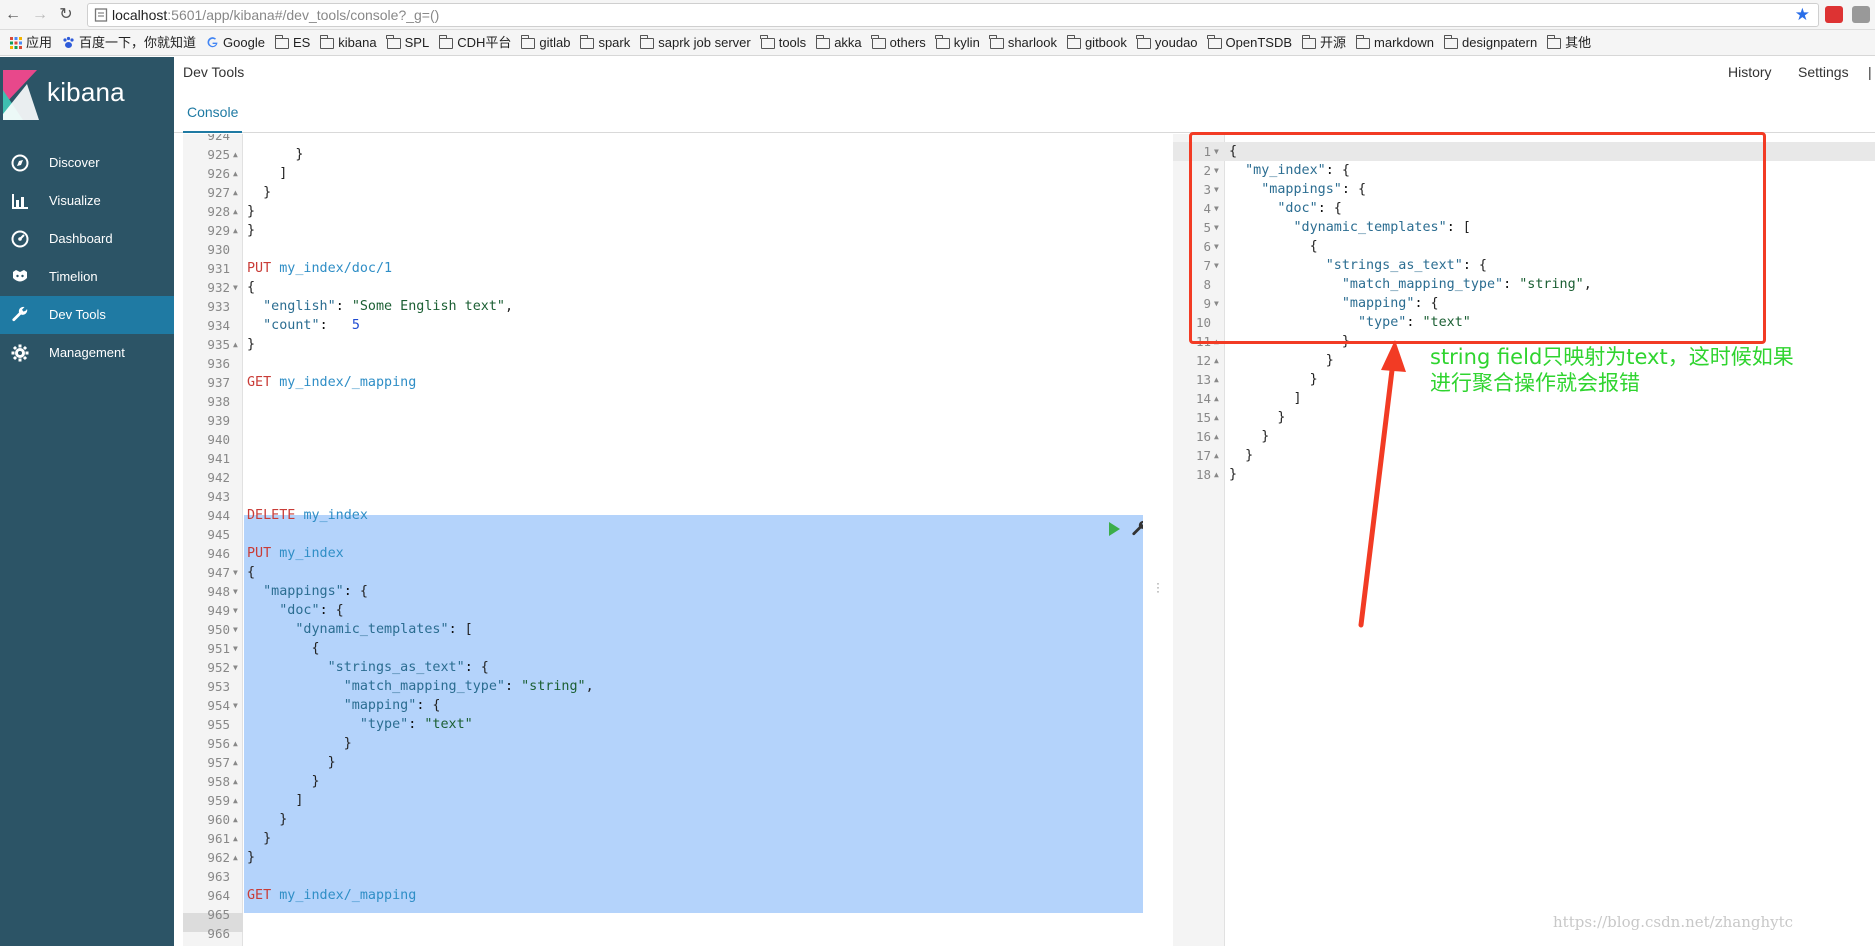 Image resolution: width=1875 pixels, height=946 pixels. I want to click on bookmark-item: 应用, so click(31, 42).